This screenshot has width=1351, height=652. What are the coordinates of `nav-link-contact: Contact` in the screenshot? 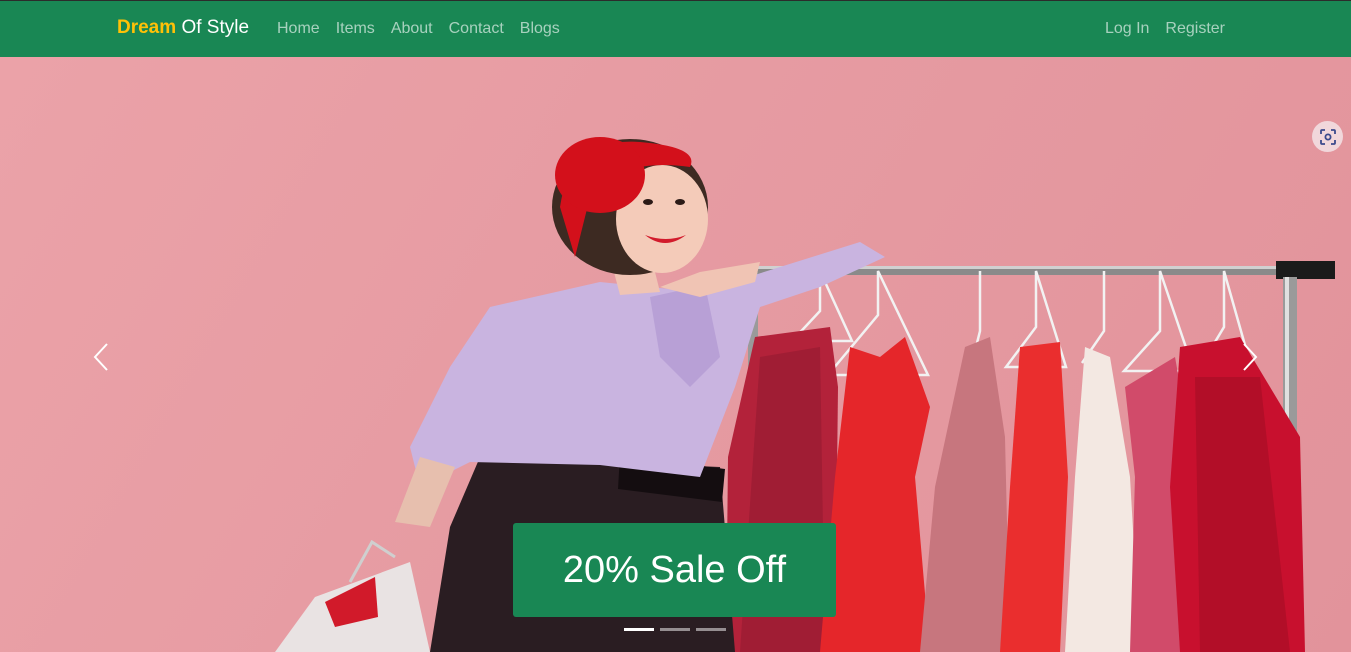 It's located at (476, 29).